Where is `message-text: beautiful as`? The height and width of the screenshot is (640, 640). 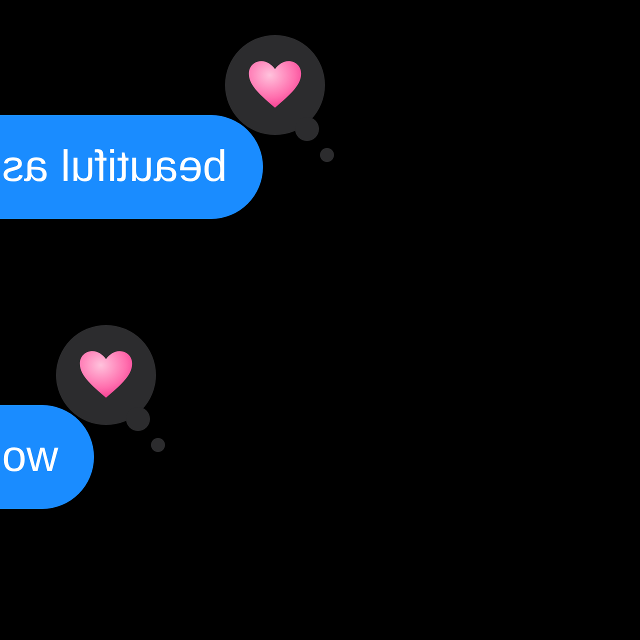 message-text: beautiful as is located at coordinates (115, 167).